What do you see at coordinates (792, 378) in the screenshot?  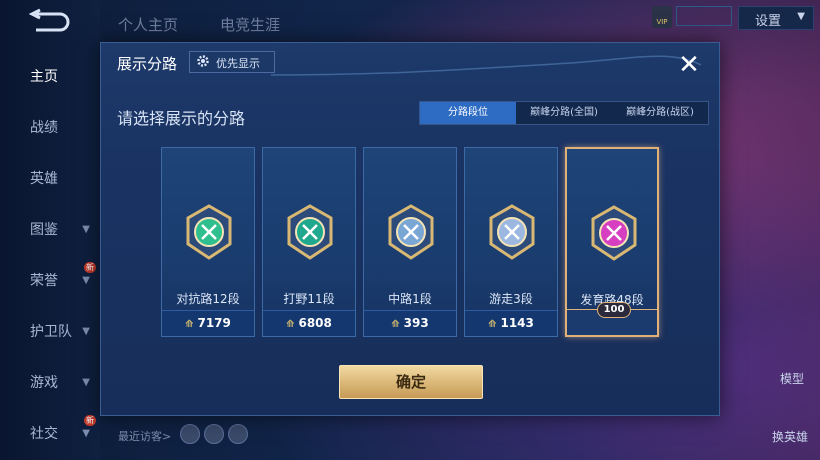 I see `model-label: 模型` at bounding box center [792, 378].